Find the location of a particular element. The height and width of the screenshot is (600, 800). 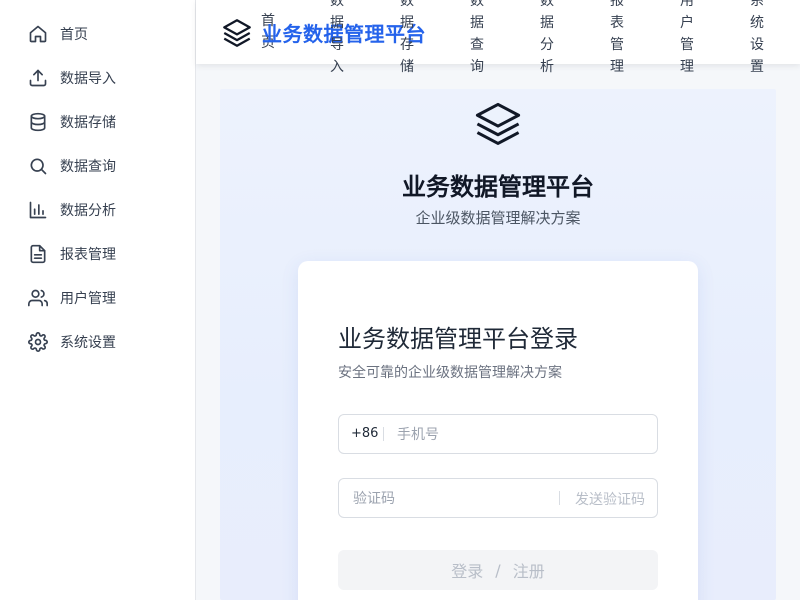

users-icon is located at coordinates (38, 298).